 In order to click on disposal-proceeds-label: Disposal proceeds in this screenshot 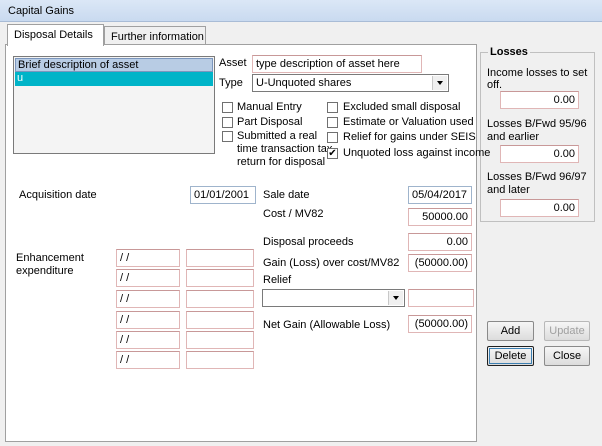, I will do `click(308, 242)`.